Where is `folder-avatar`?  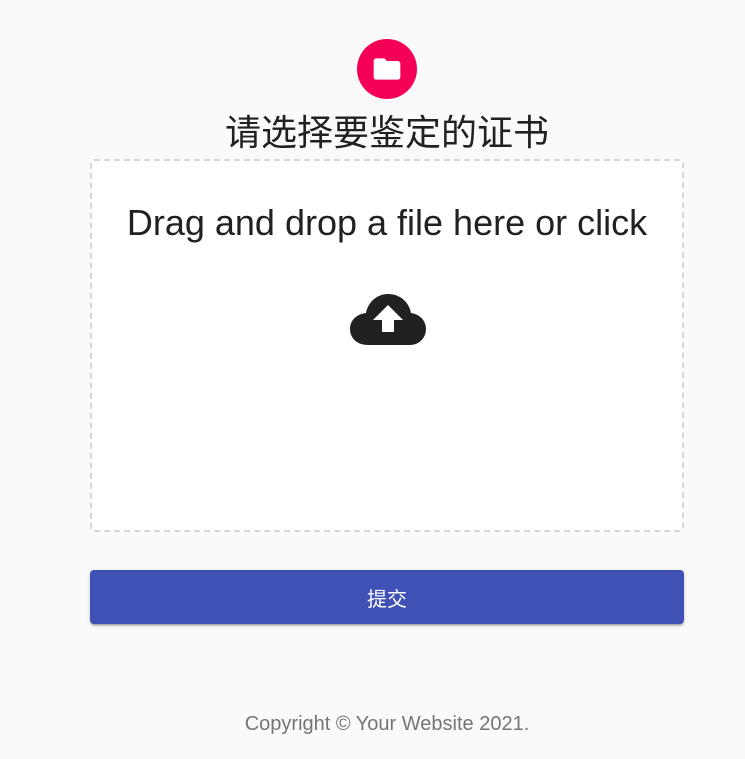 folder-avatar is located at coordinates (387, 69).